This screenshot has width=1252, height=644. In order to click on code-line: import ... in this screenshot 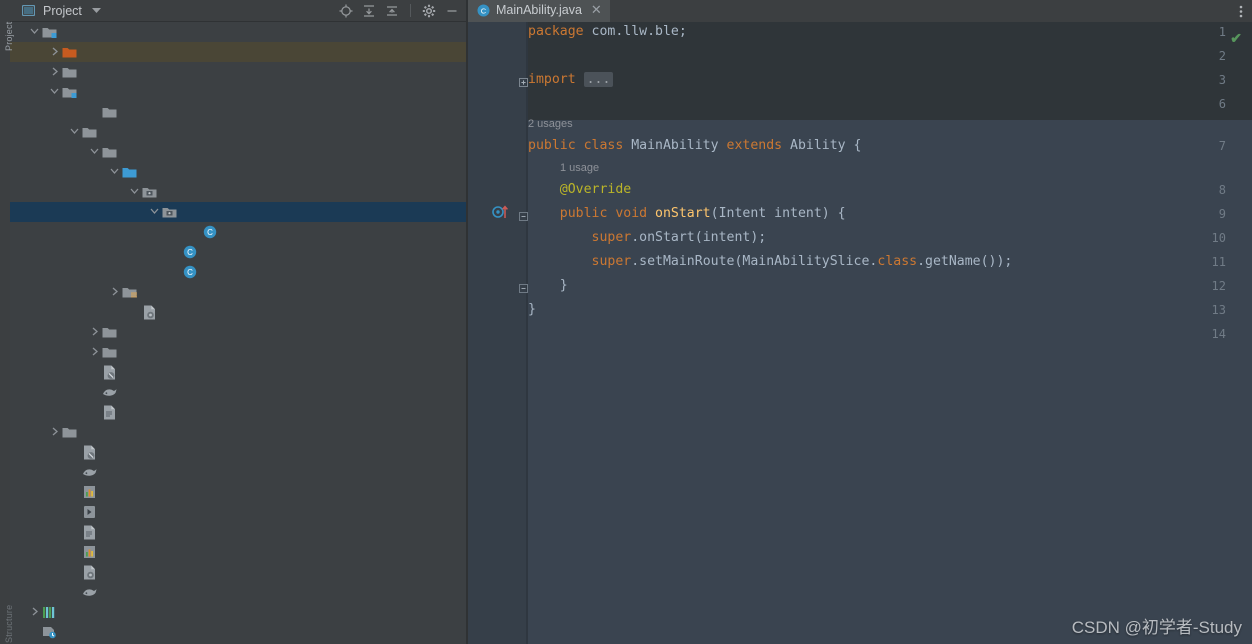, I will do `click(571, 80)`.